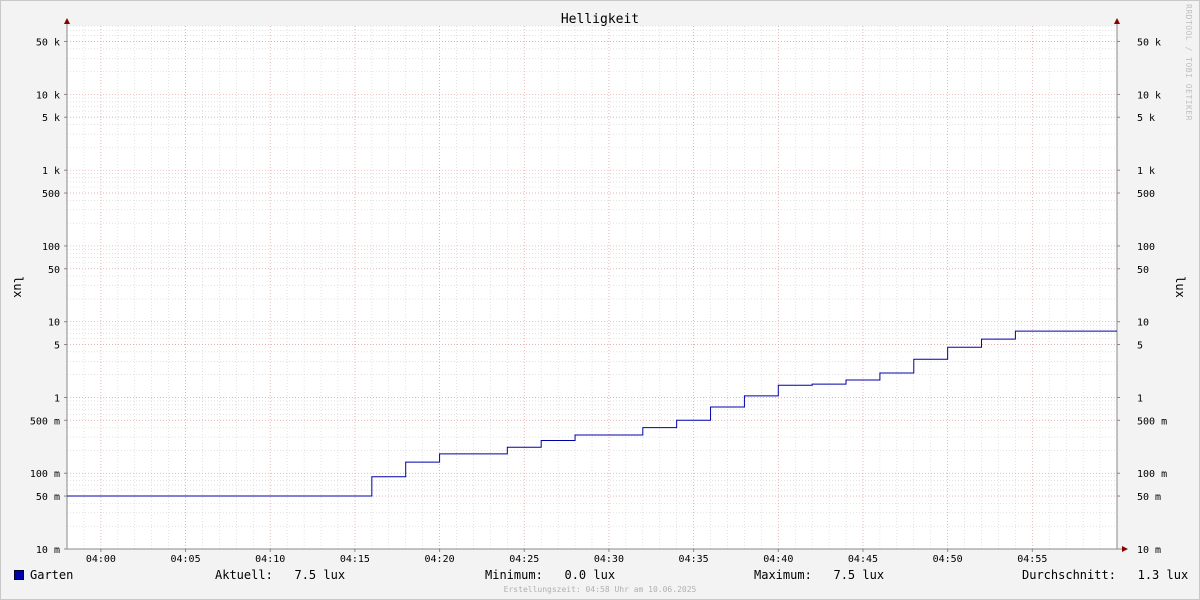 This screenshot has width=1200, height=600. I want to click on x-tick-label: 04:20, so click(440, 559).